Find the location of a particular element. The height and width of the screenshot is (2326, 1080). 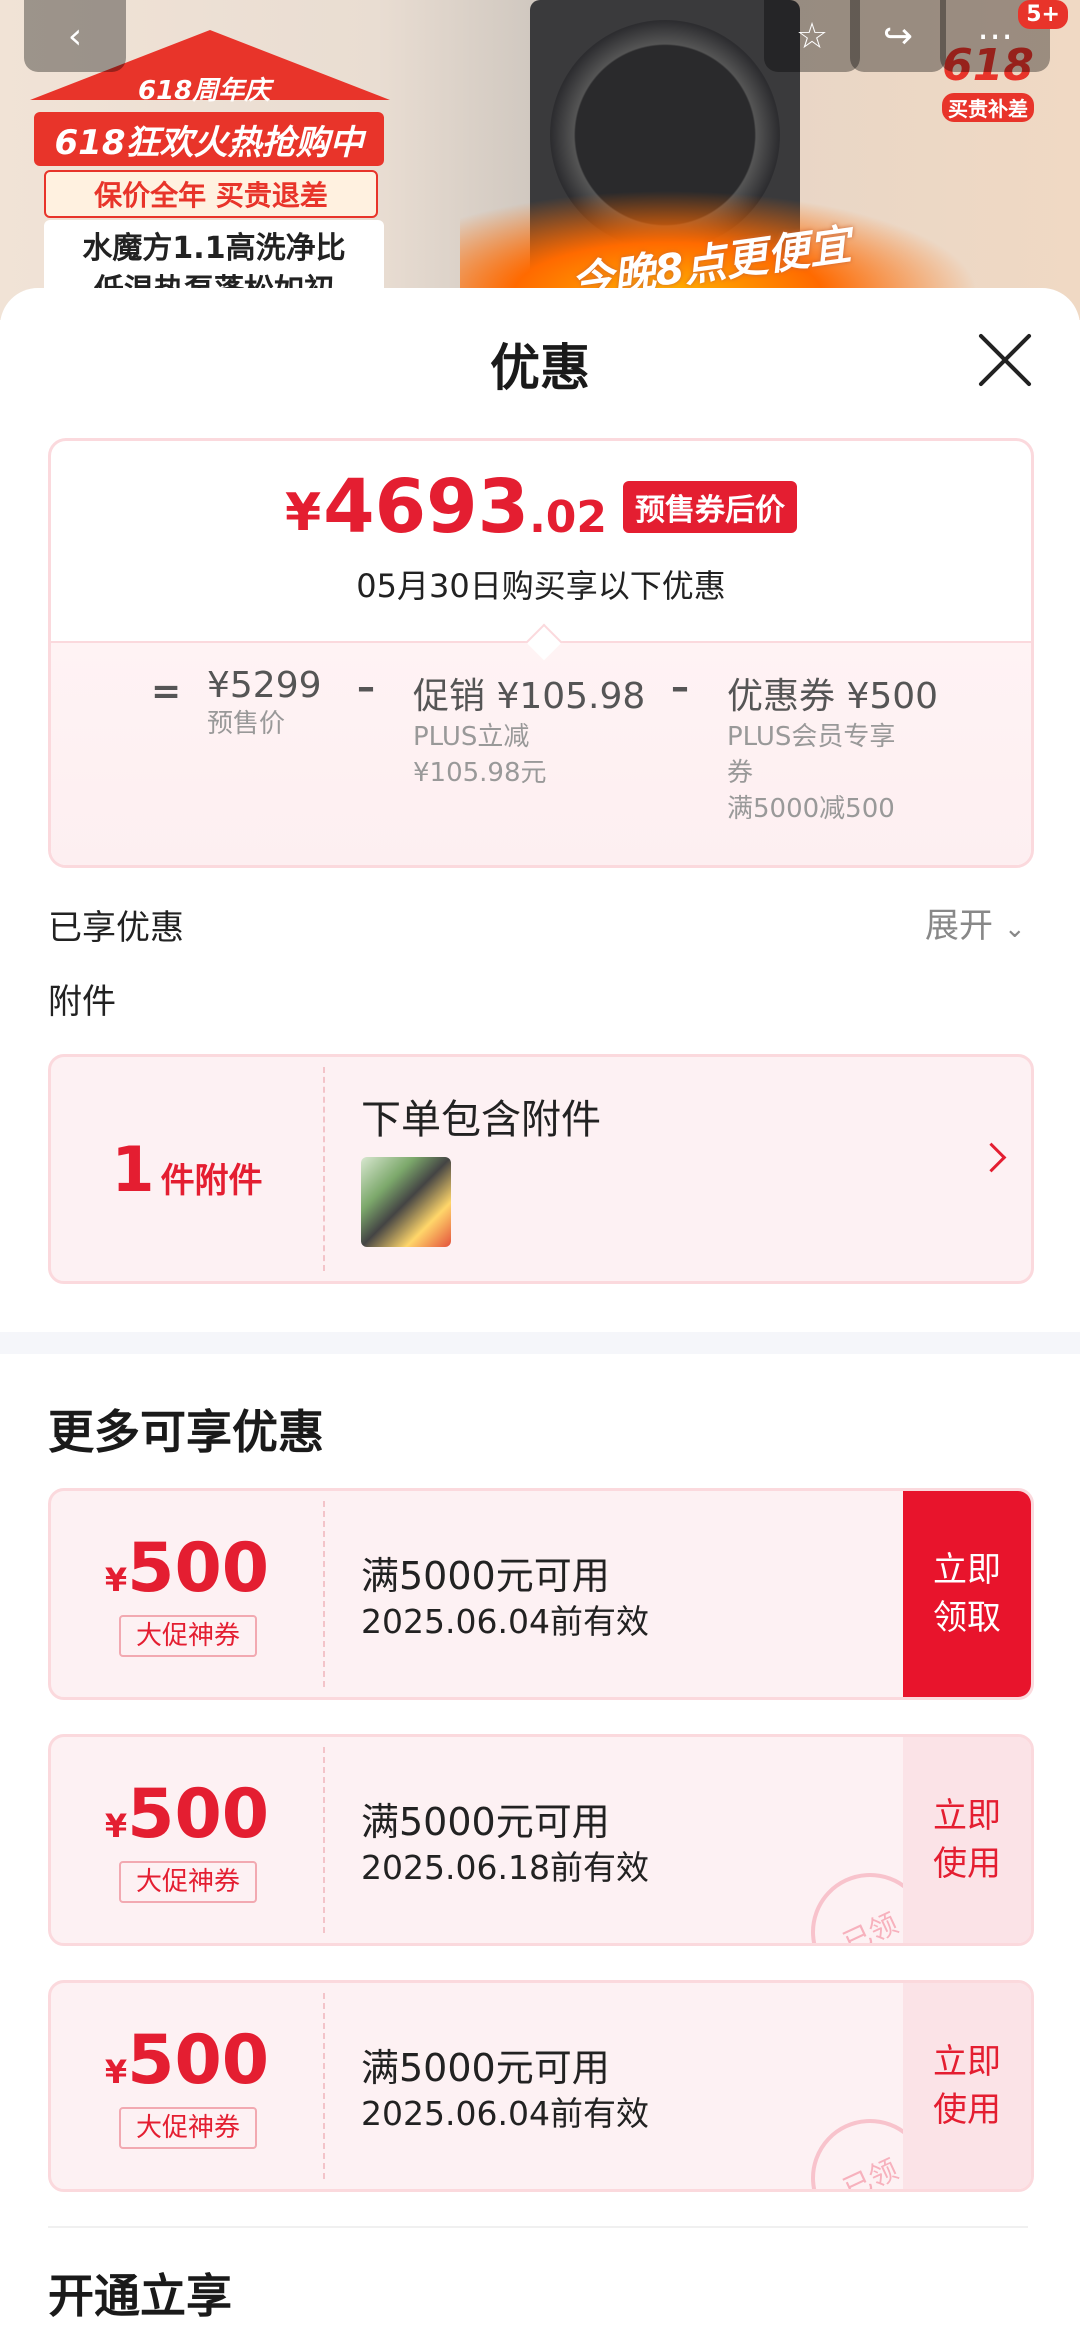

price-subtitle: 05月30日购买享以下优惠 is located at coordinates (541, 586).